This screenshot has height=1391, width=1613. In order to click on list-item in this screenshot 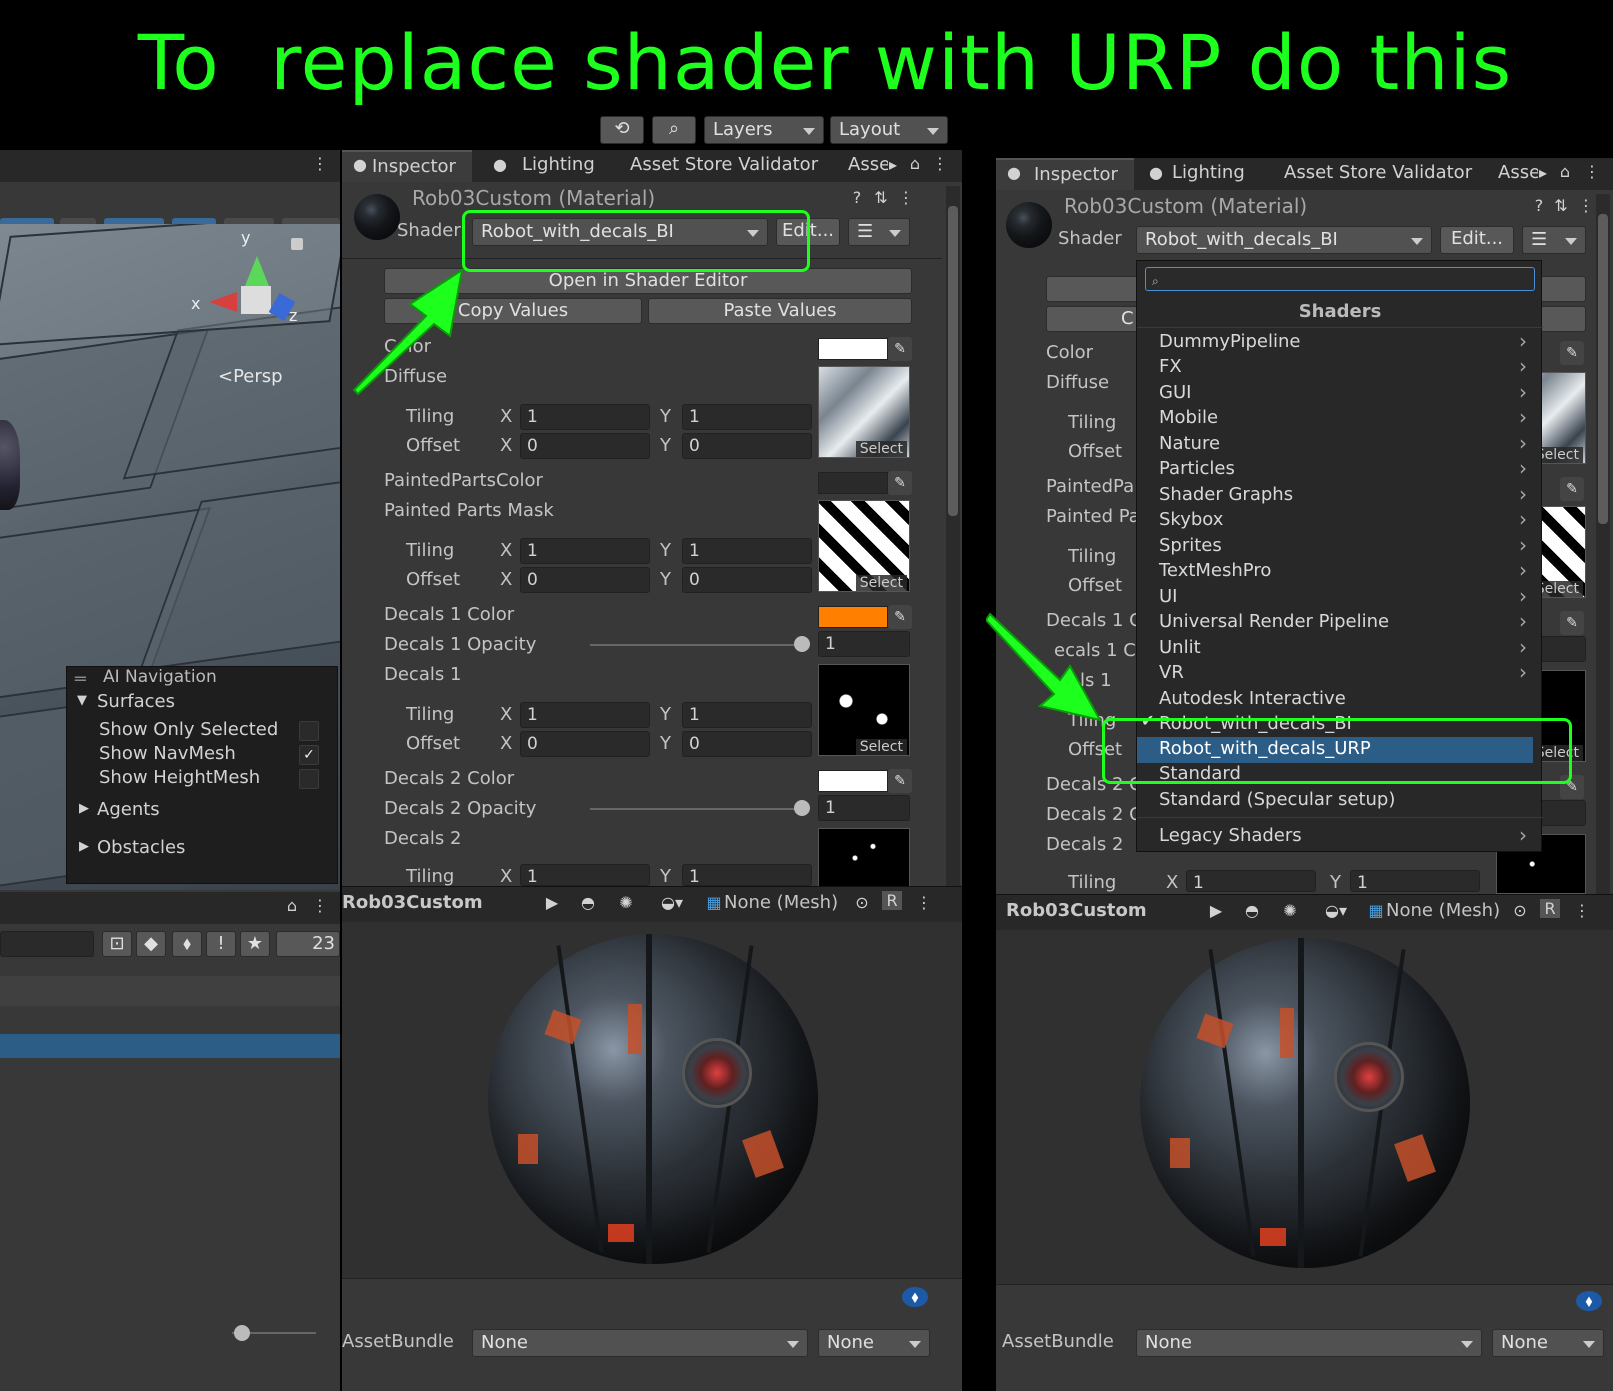, I will do `click(170, 991)`.